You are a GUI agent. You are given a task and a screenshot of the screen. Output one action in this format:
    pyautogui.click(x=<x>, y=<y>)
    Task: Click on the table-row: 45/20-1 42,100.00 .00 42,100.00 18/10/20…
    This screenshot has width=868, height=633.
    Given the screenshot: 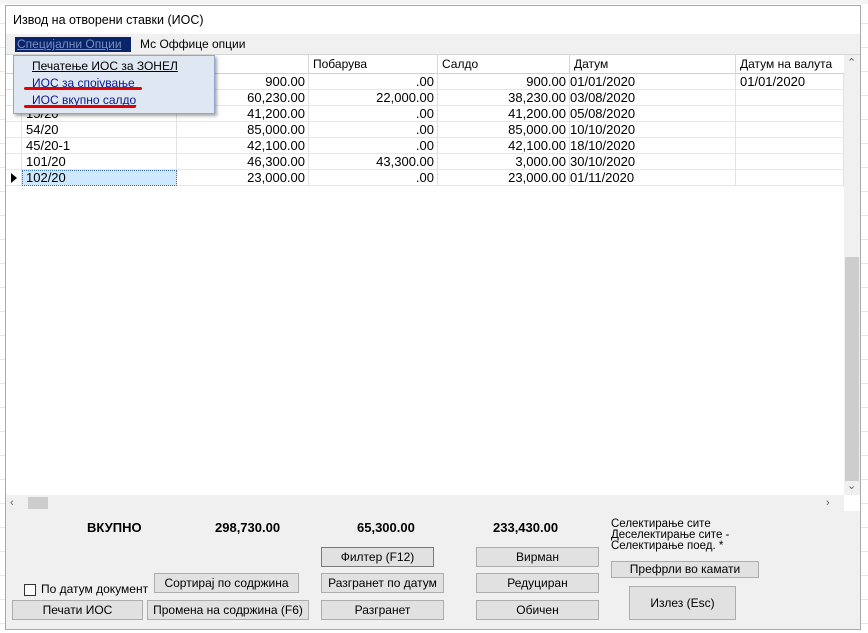 What is the action you would take?
    pyautogui.click(x=425, y=146)
    